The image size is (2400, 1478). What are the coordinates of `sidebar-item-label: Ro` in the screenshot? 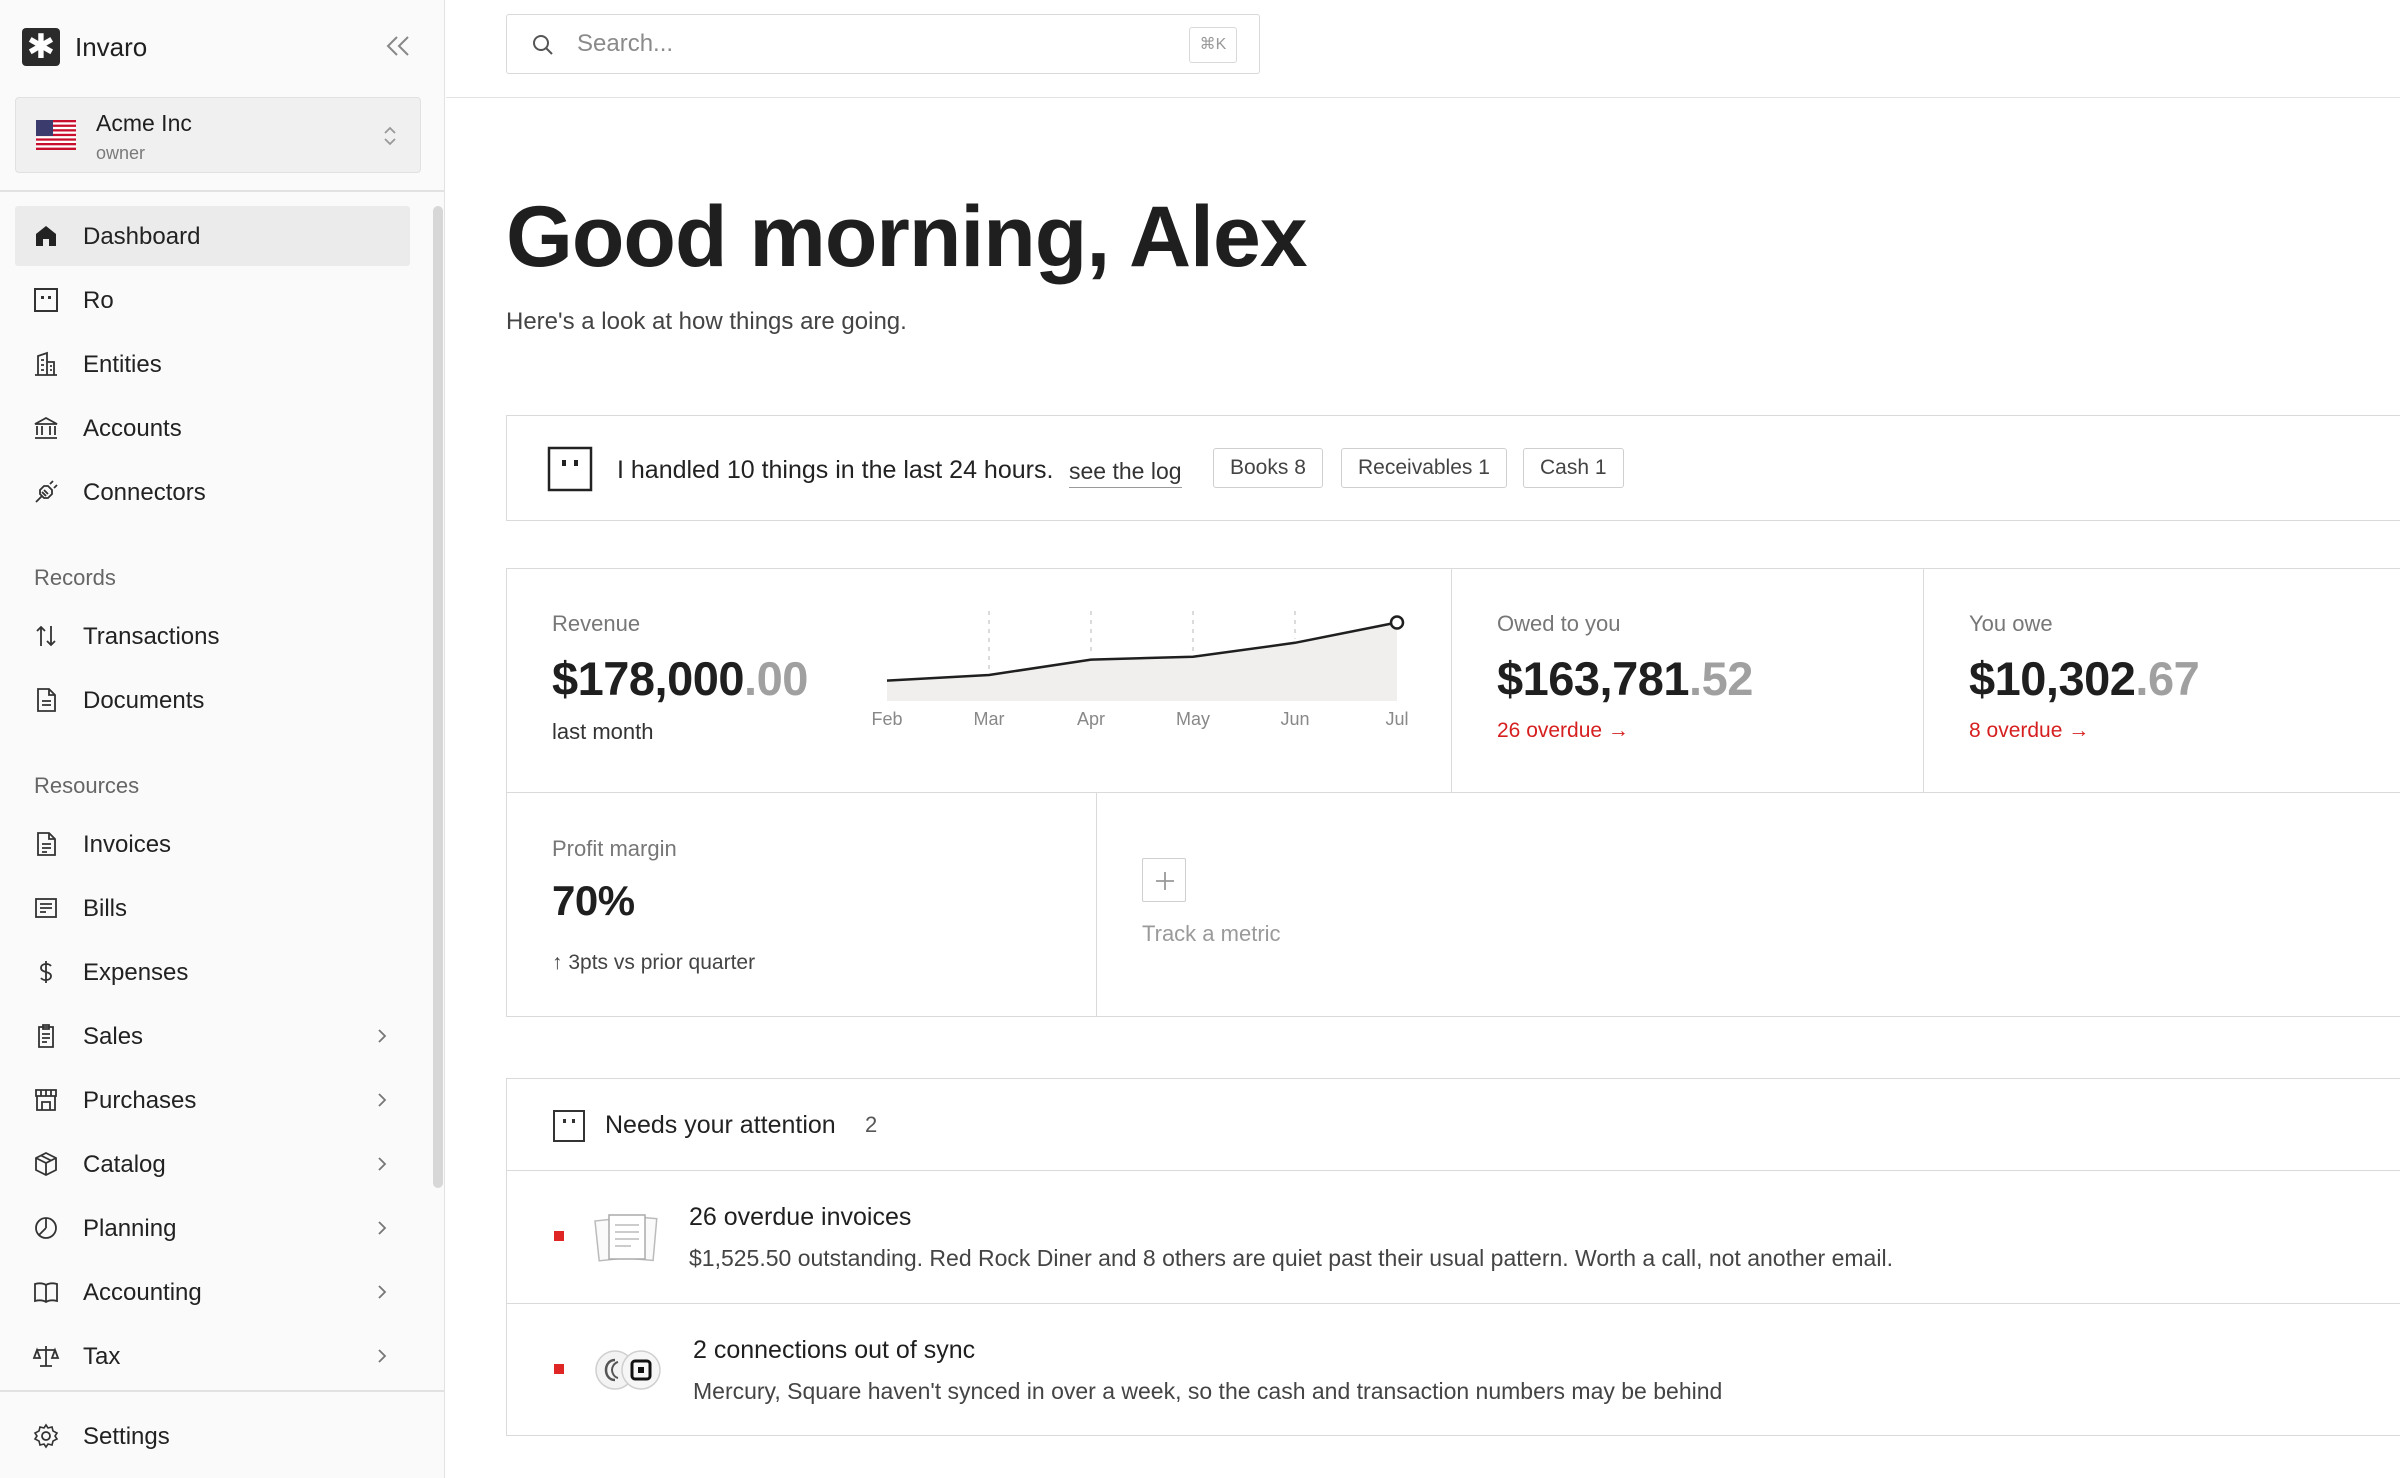 It's located at (98, 300).